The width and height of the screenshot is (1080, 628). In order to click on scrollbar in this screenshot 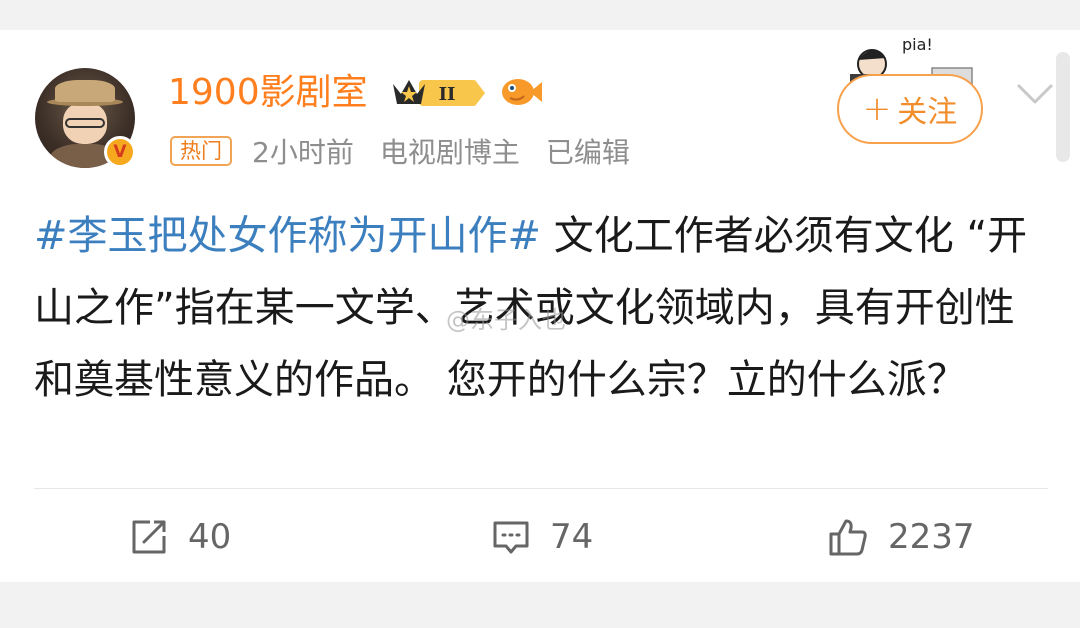, I will do `click(1063, 107)`.